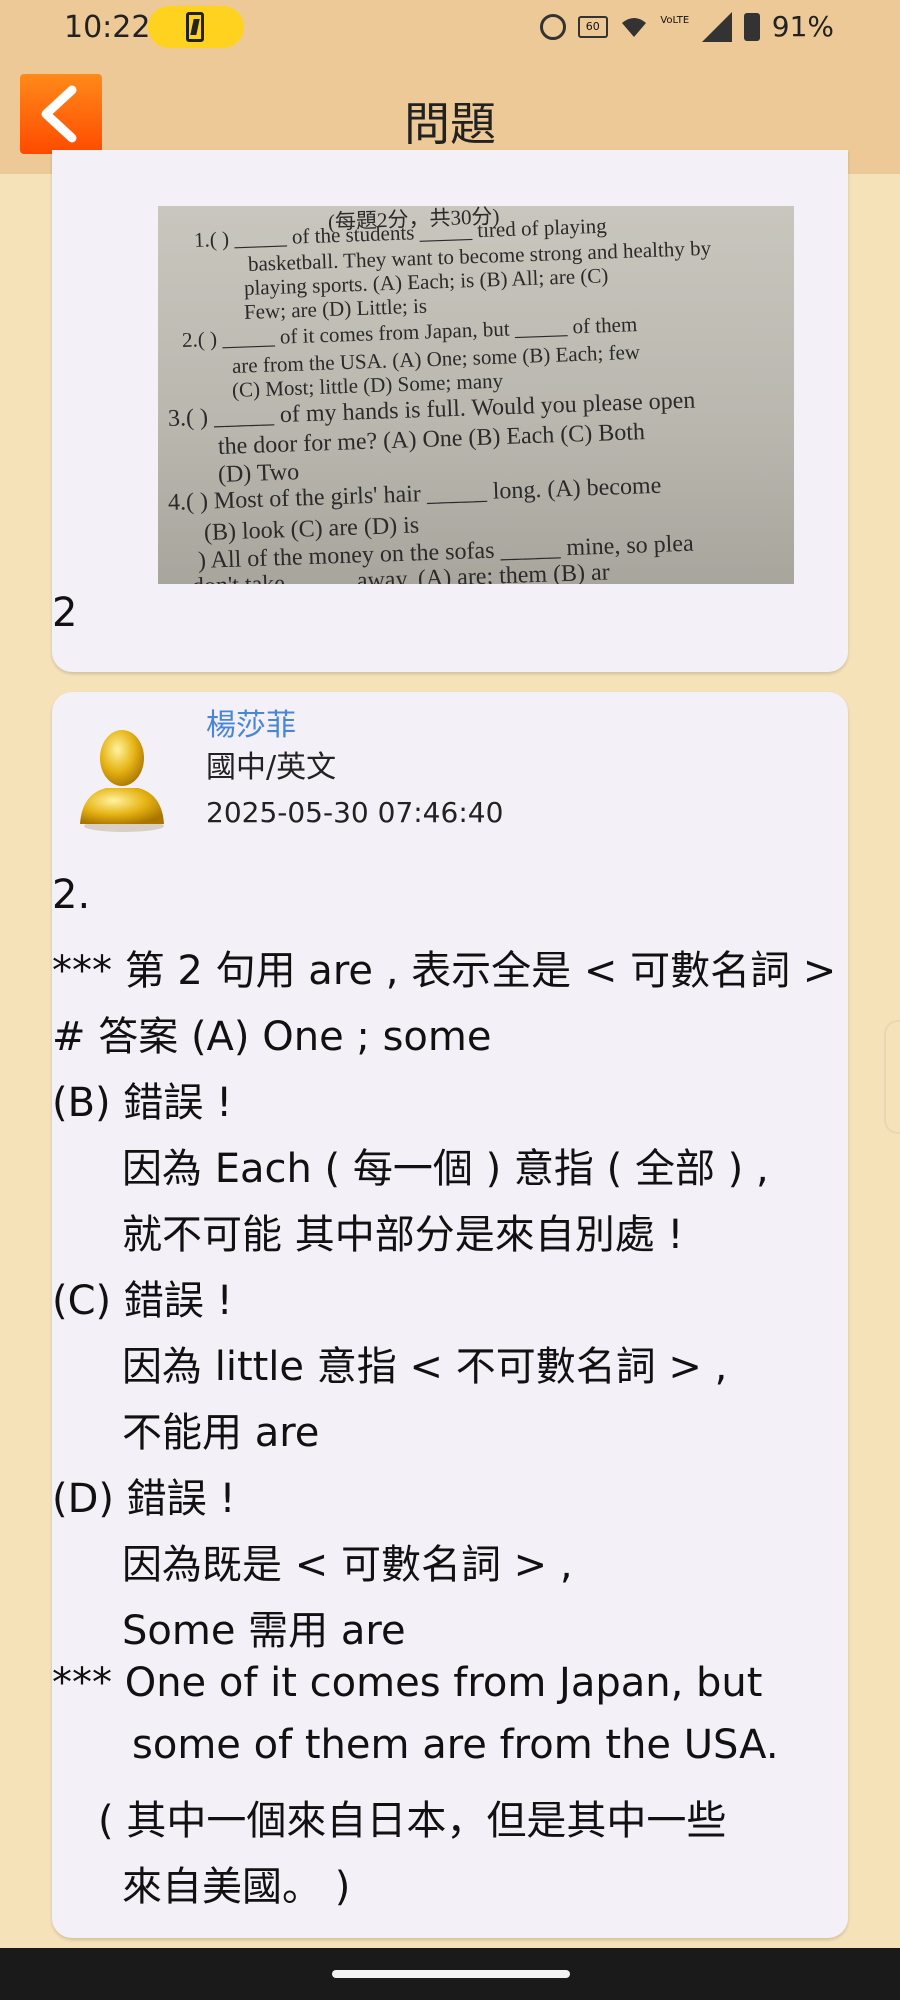 This screenshot has height=2000, width=900. Describe the element at coordinates (271, 767) in the screenshot. I see `poster-subject: 國中/英文` at that location.